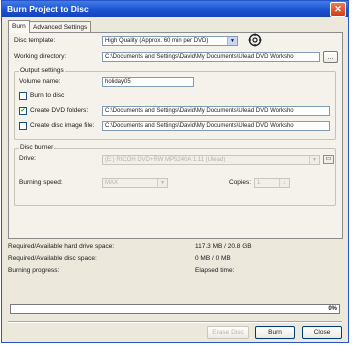  Describe the element at coordinates (47, 95) in the screenshot. I see `burn-to-disc-label: Burn to disc` at that location.